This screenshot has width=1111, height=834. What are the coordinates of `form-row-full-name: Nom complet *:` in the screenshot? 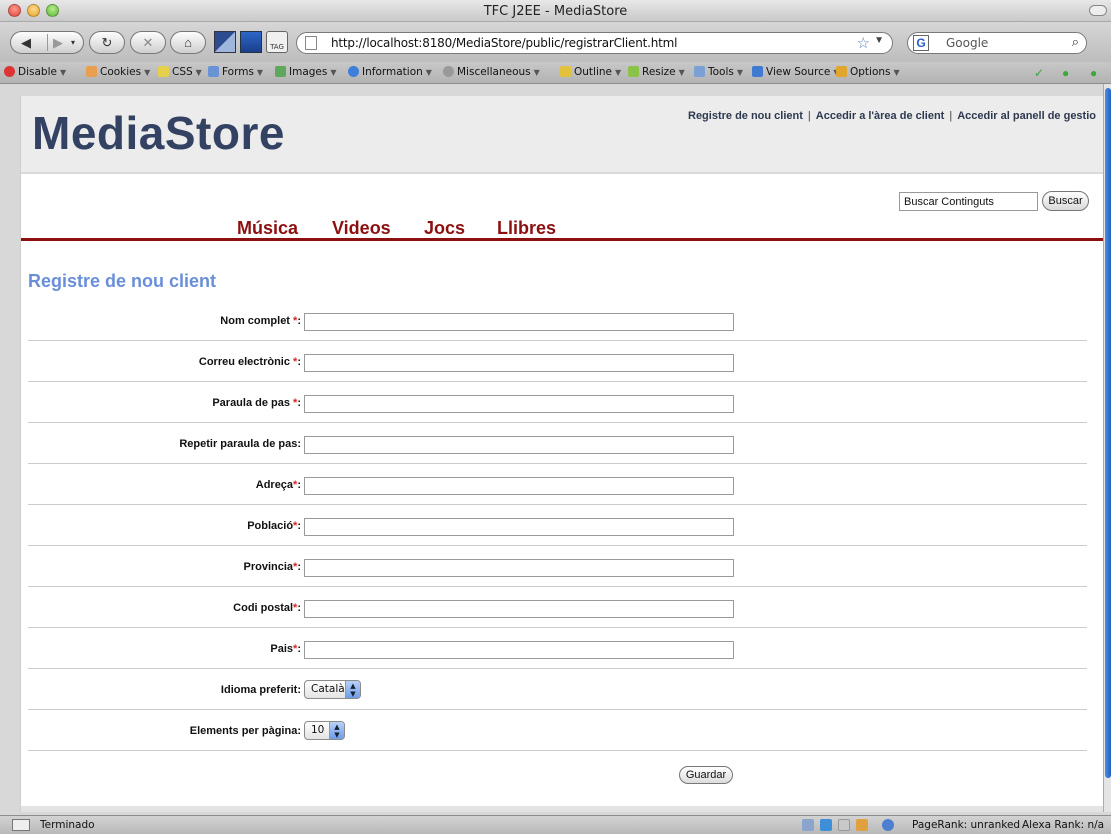 It's located at (557, 320).